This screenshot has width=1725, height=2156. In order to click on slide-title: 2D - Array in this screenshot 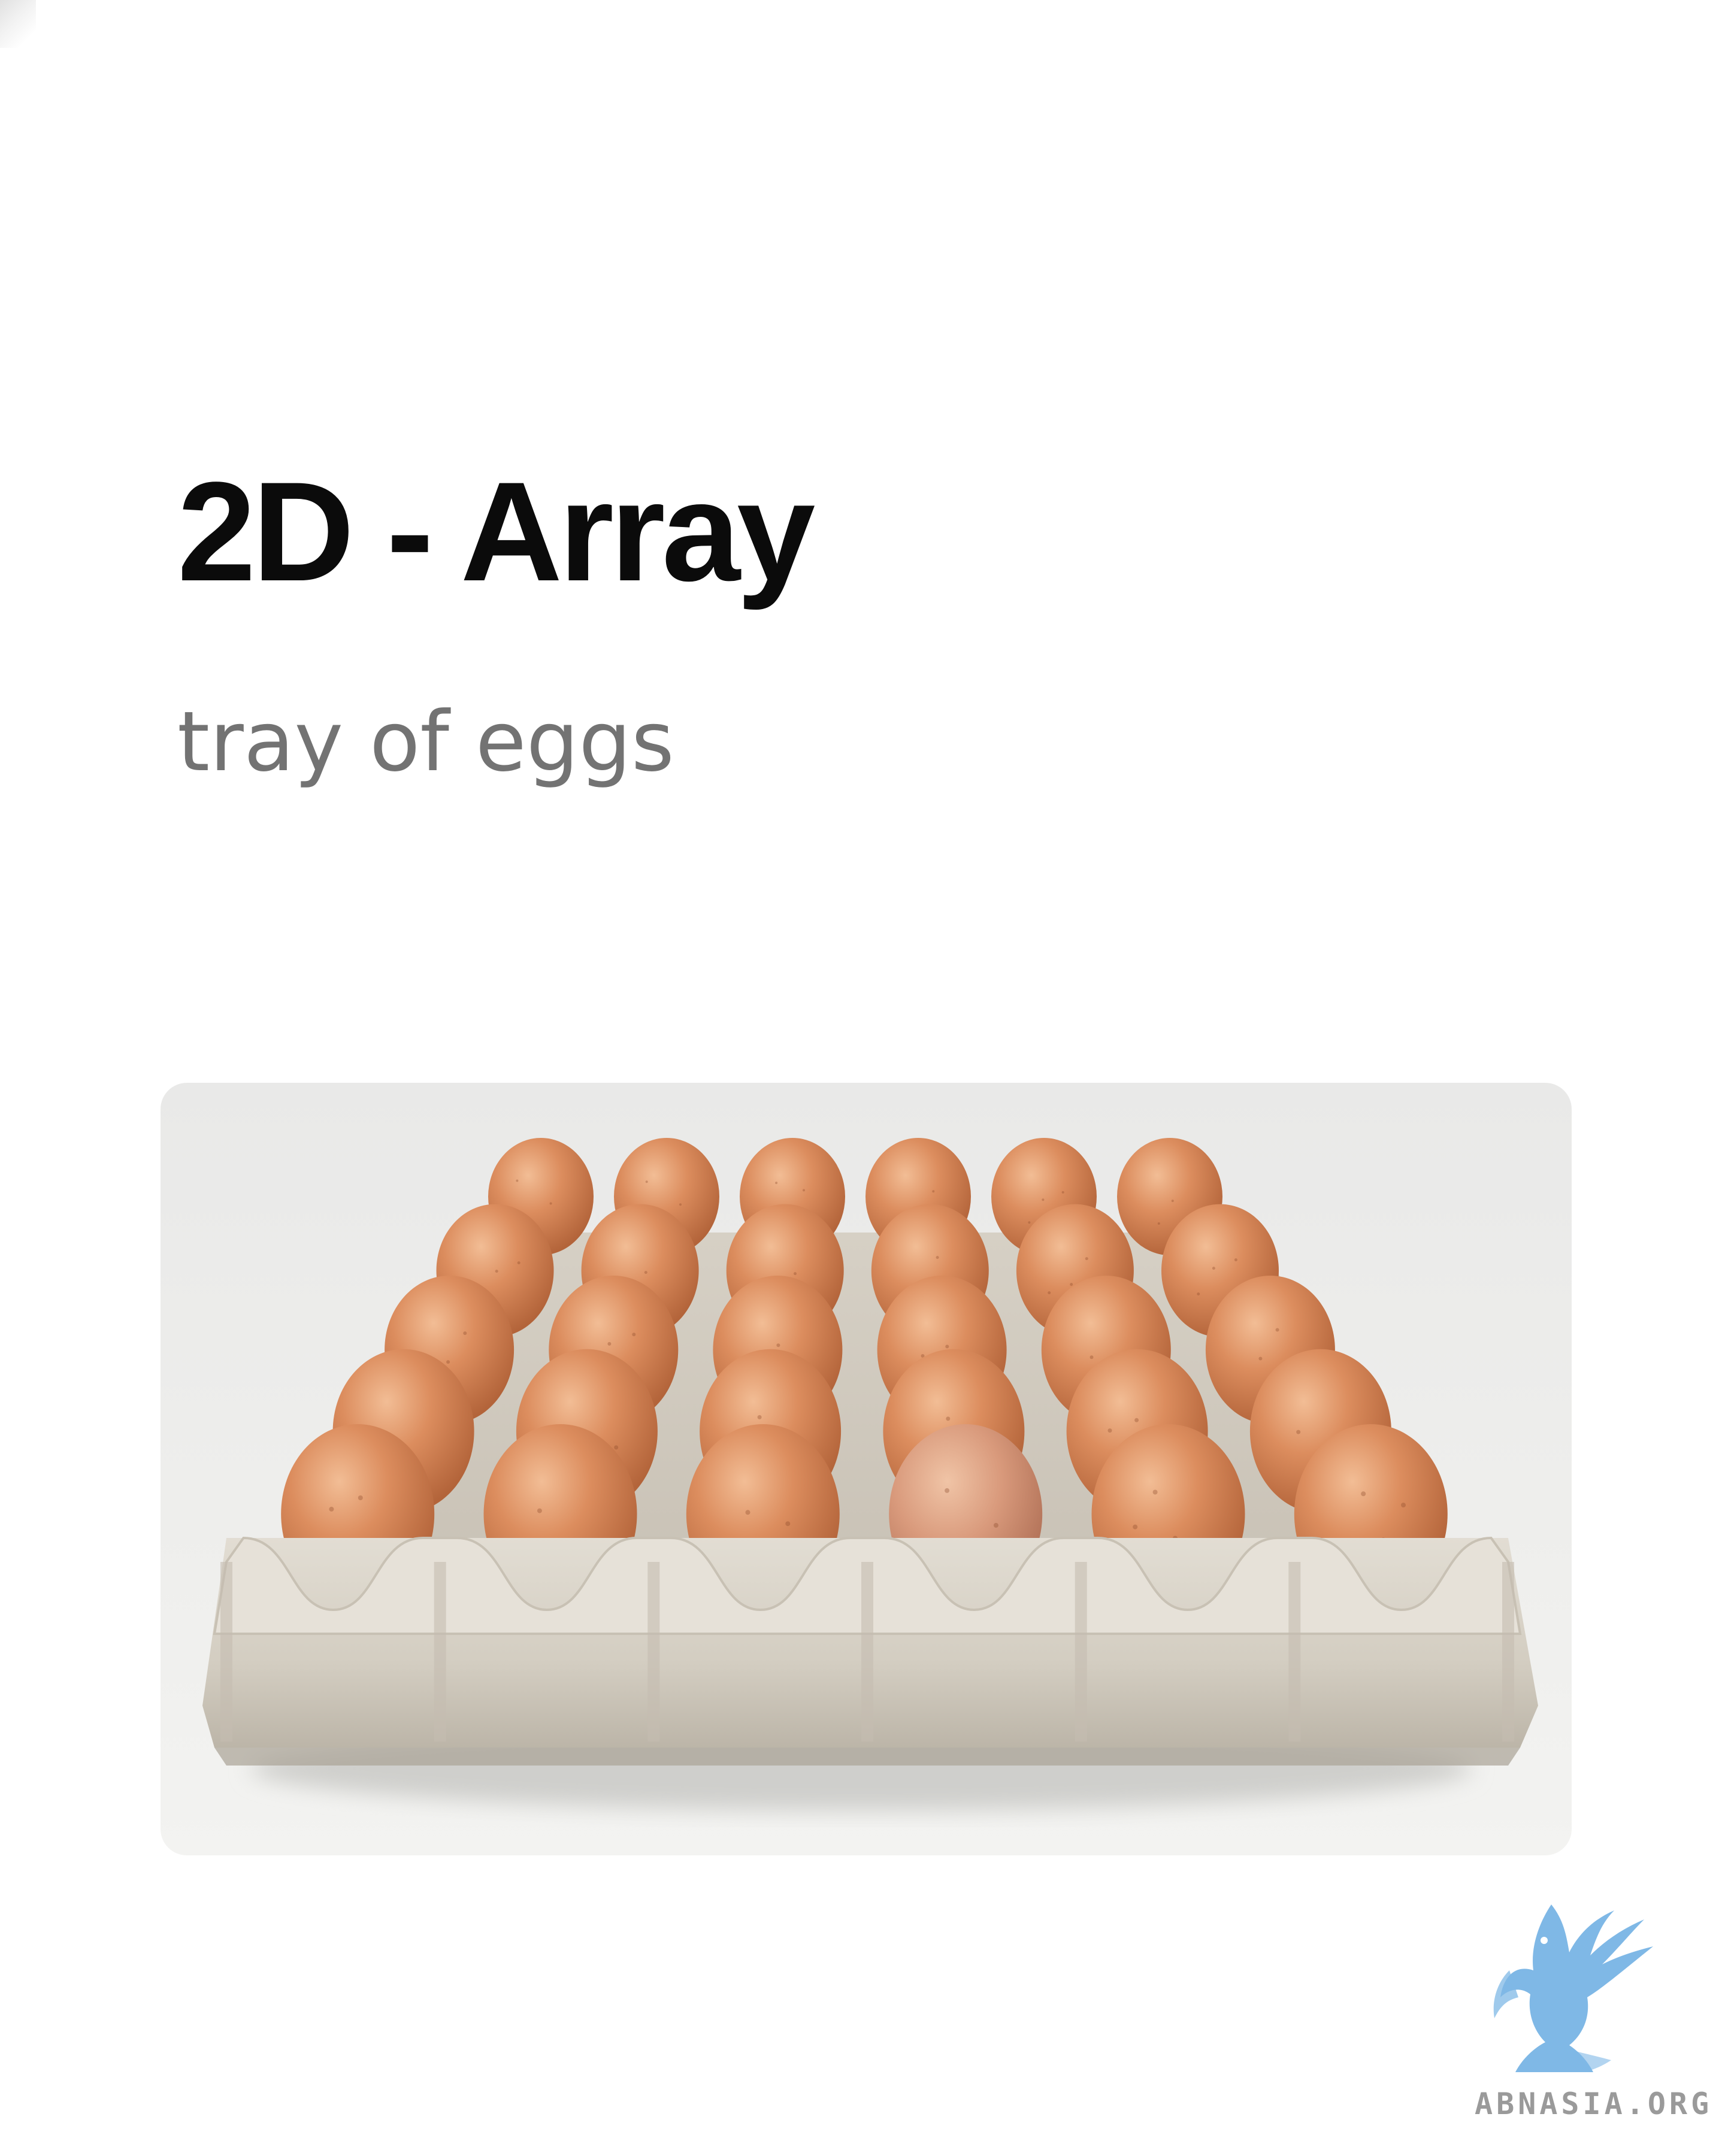, I will do `click(496, 532)`.